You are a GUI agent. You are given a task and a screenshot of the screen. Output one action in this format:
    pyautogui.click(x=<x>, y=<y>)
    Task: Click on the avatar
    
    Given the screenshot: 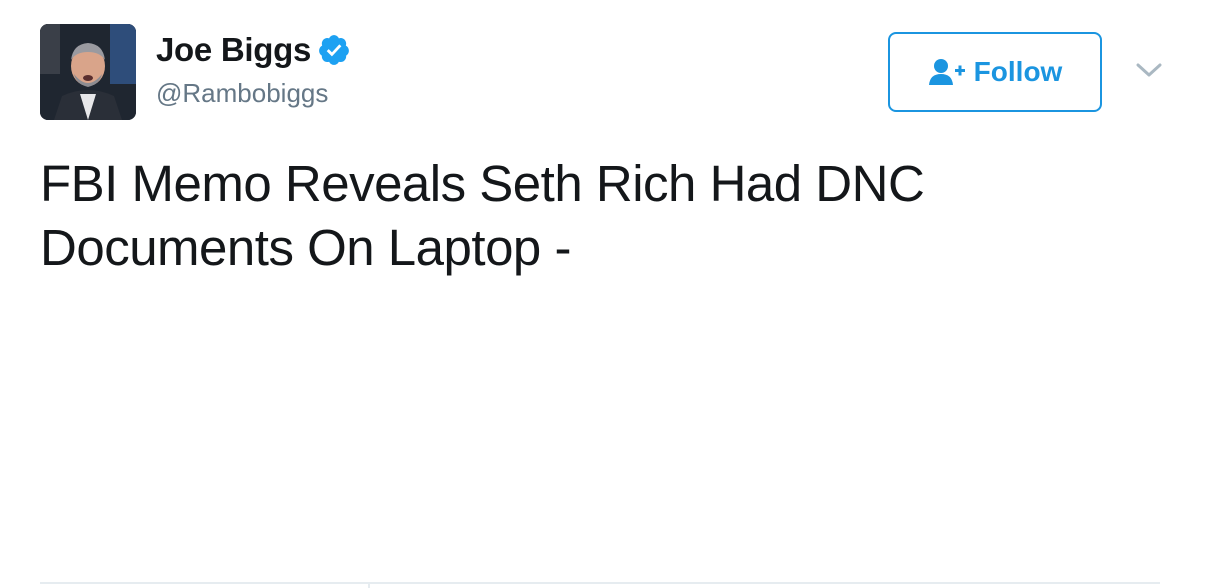 What is the action you would take?
    pyautogui.click(x=88, y=72)
    